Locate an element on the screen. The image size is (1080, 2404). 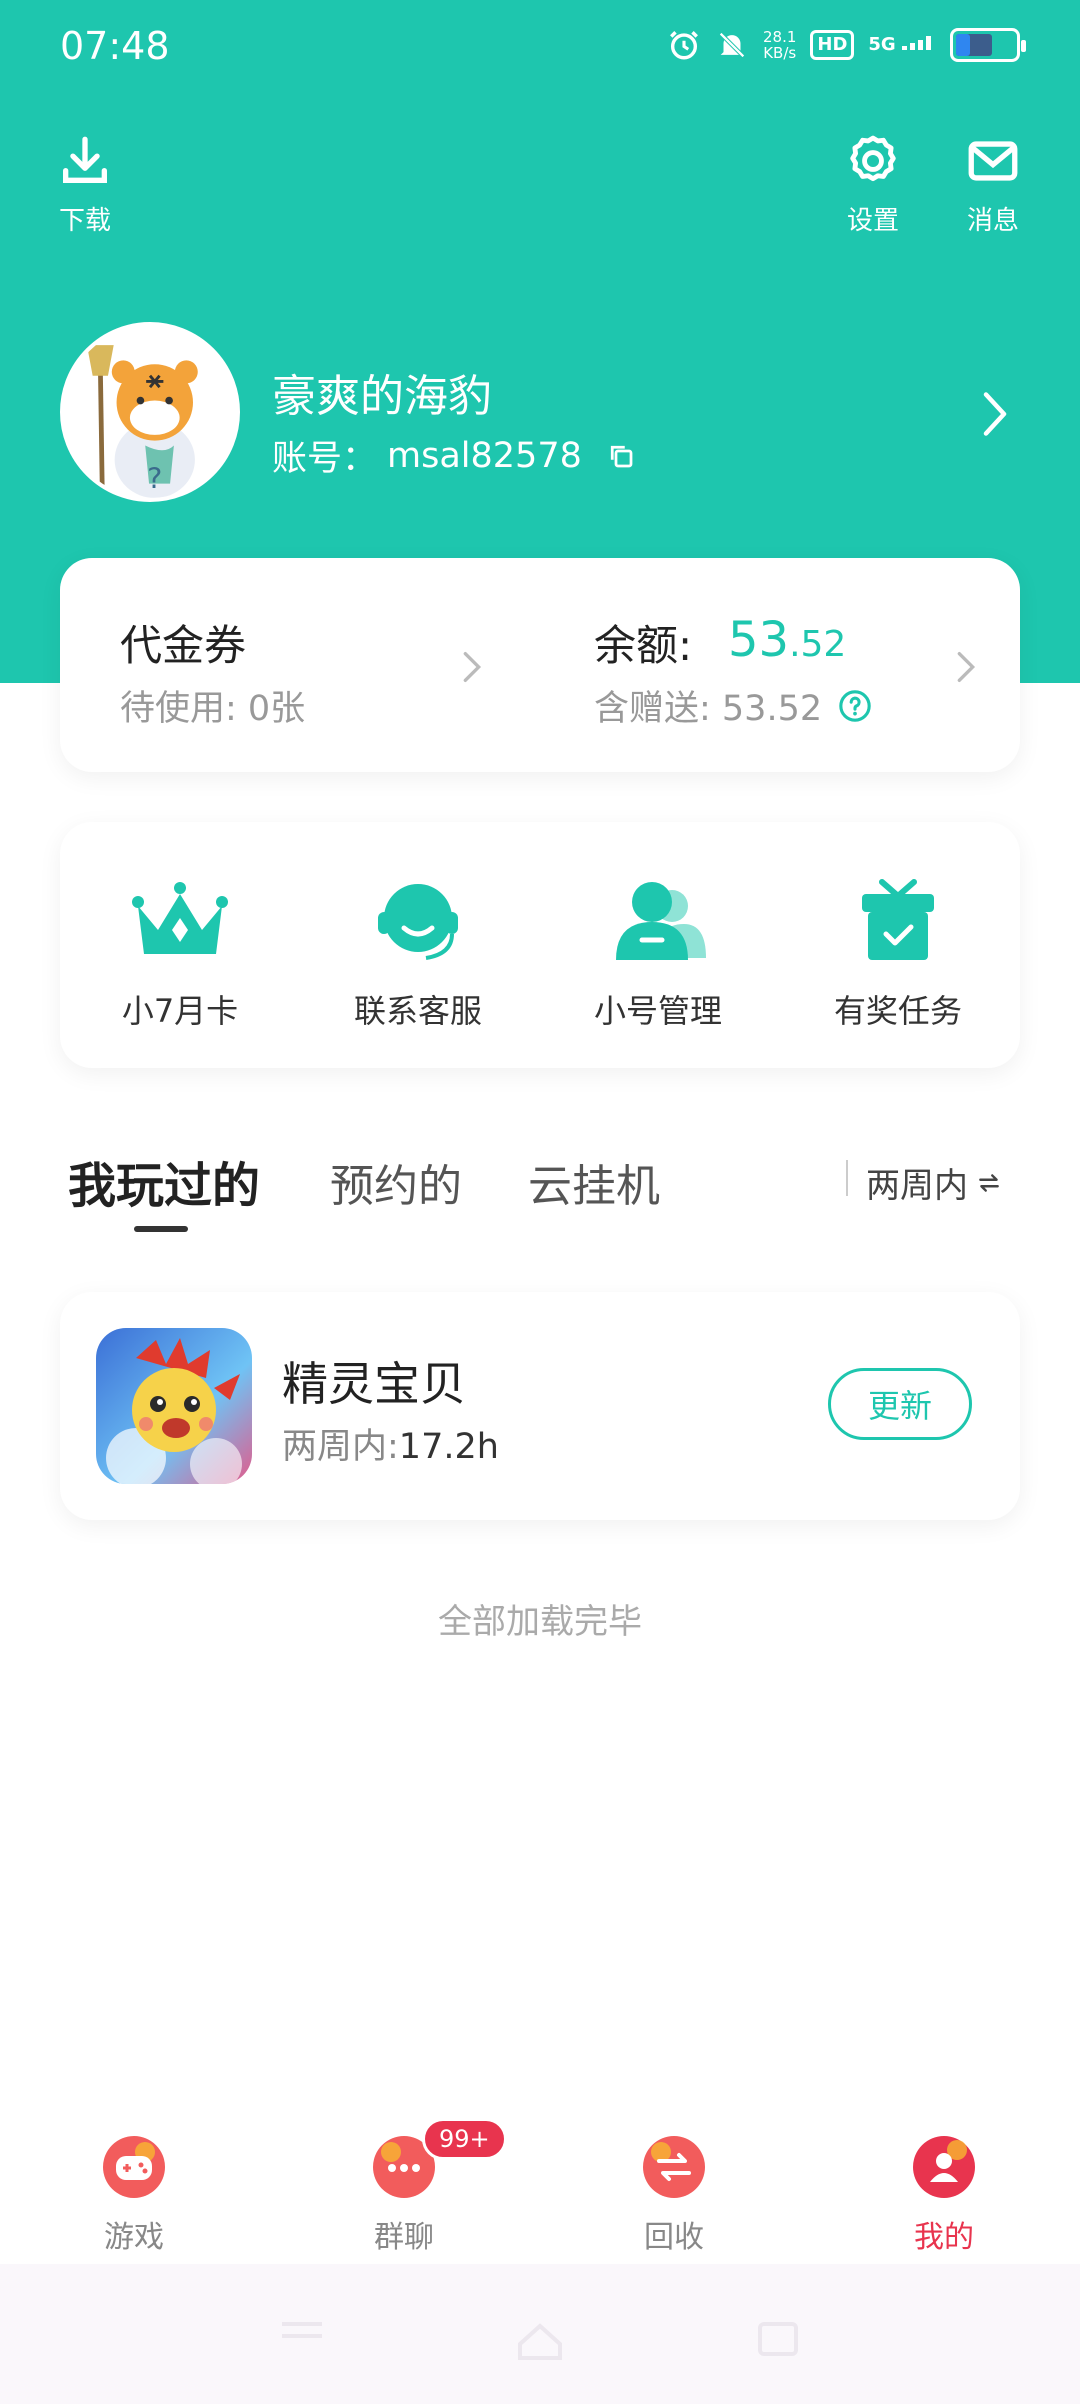
tiger-avatar-icon: ? is located at coordinates (150, 412).